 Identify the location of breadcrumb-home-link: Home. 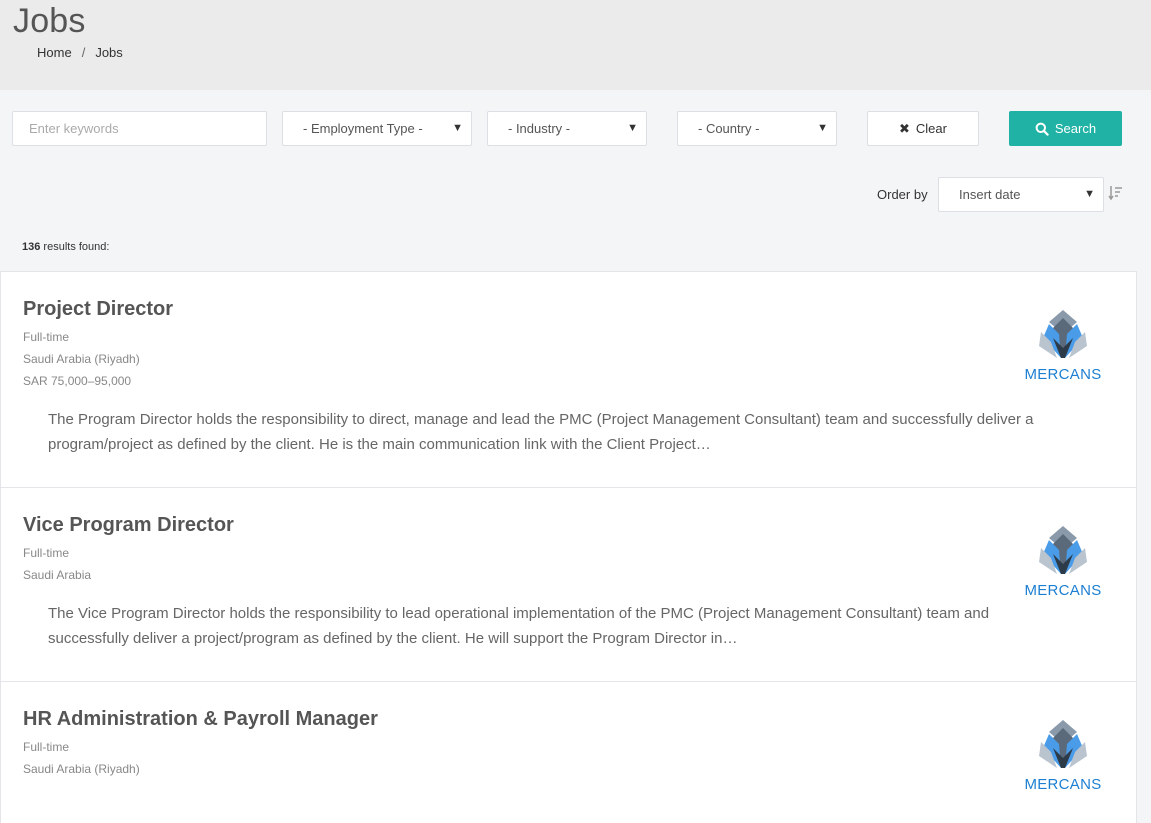
(54, 52).